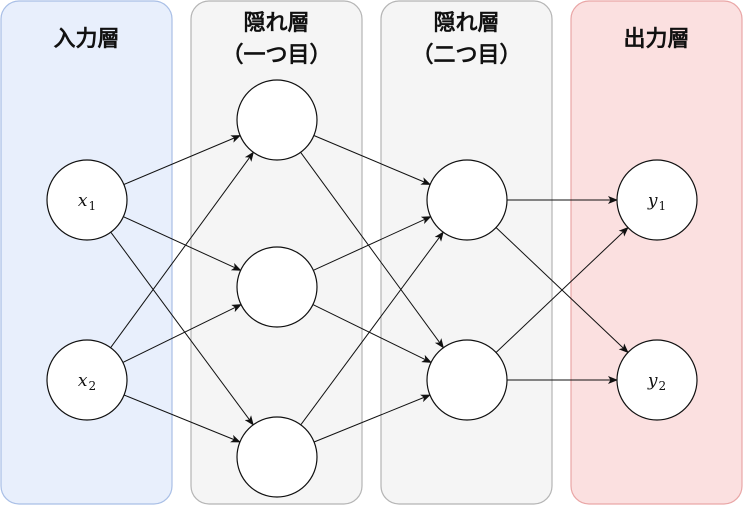 The height and width of the screenshot is (509, 745). What do you see at coordinates (86, 39) in the screenshot?
I see `input-layer-title-line-1: 入力層` at bounding box center [86, 39].